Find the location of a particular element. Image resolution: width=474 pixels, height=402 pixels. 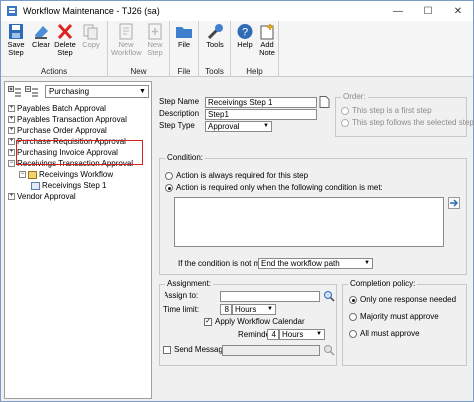

order-title: Order: is located at coordinates (354, 96).